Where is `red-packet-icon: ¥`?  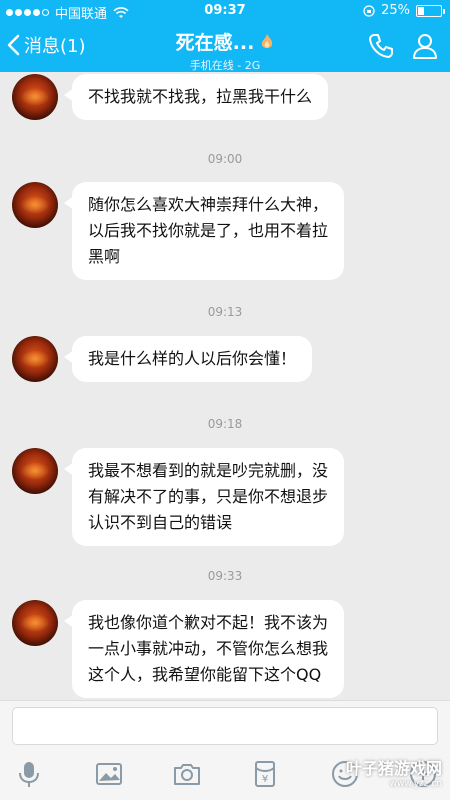 red-packet-icon: ¥ is located at coordinates (265, 774).